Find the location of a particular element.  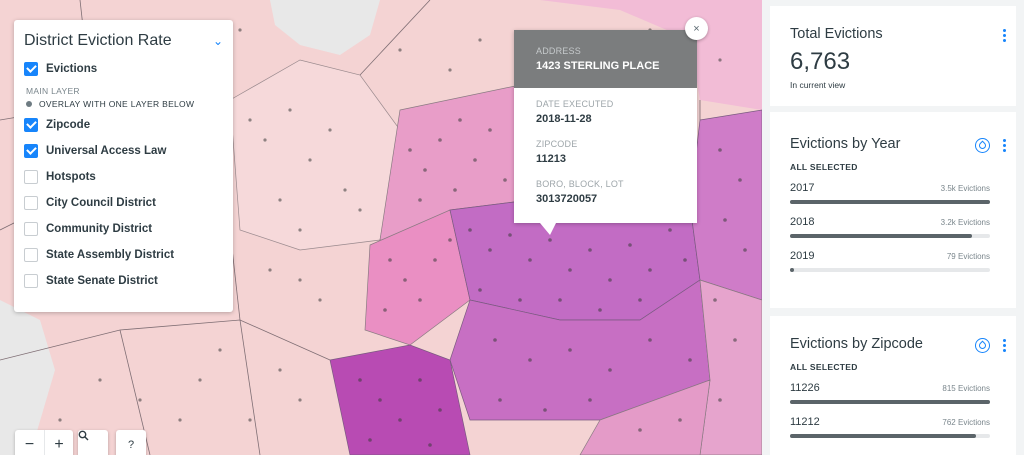

category-row: 11226 815 Evictions is located at coordinates (890, 393).